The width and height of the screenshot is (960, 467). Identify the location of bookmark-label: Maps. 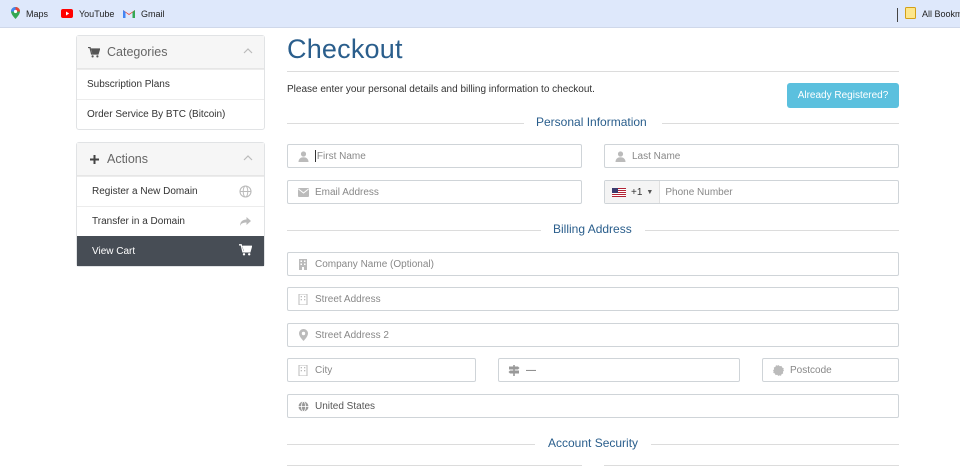
(37, 14).